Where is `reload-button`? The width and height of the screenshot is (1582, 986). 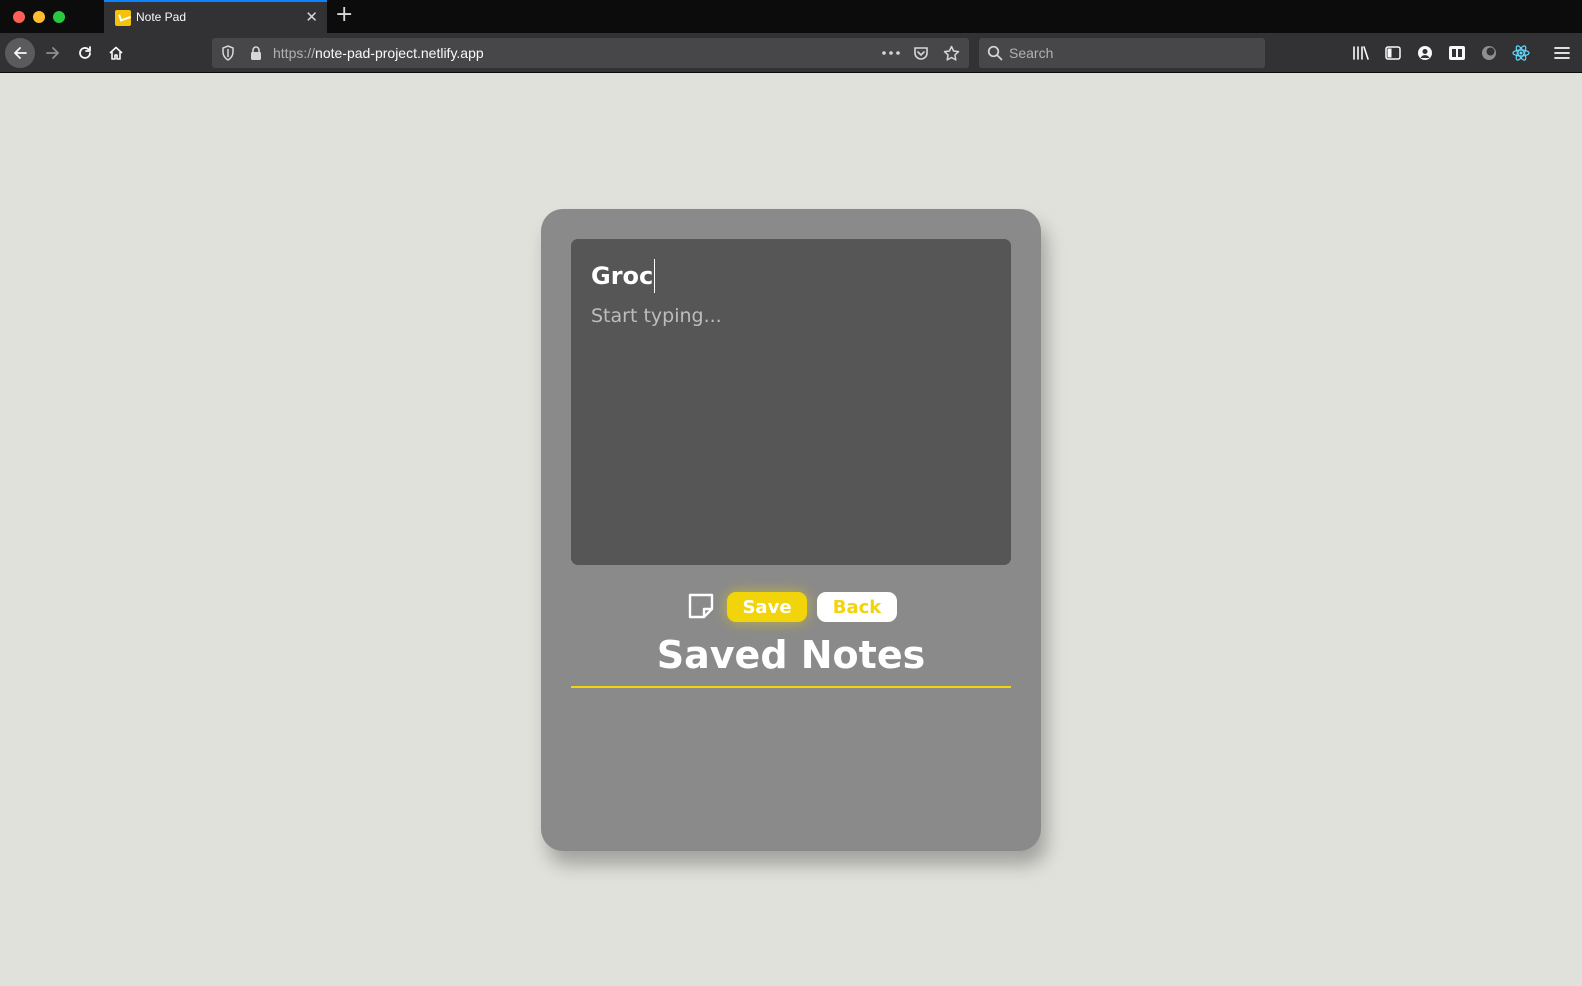 reload-button is located at coordinates (85, 53).